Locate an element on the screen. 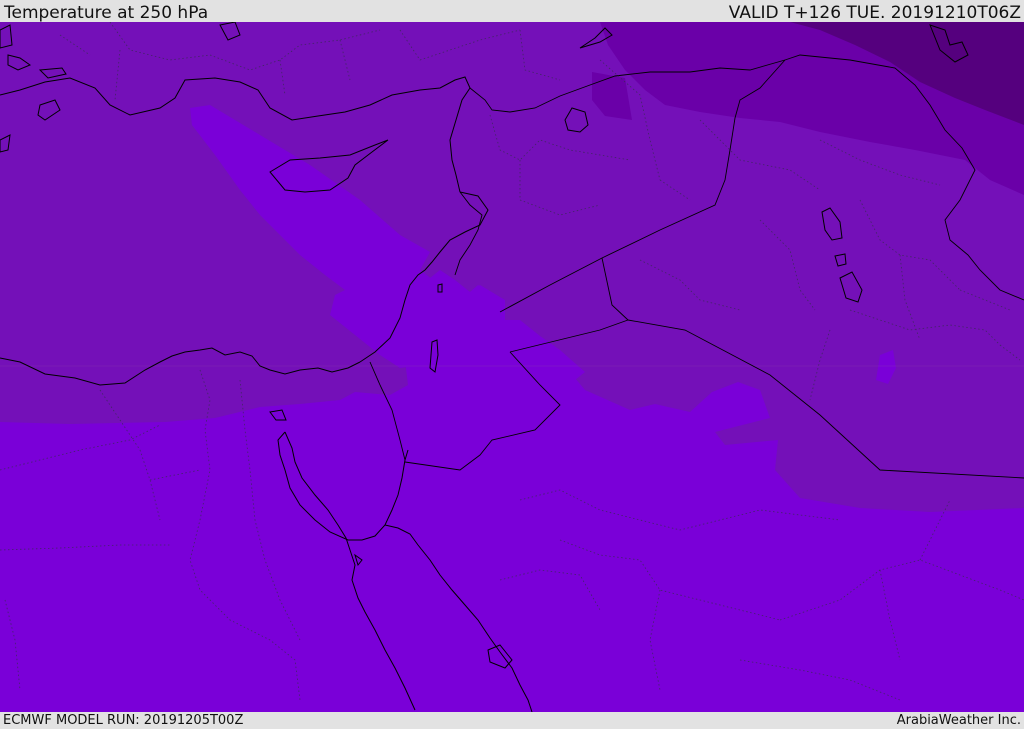 This screenshot has width=1024, height=729. credit-label: ArabiaWeather Inc. is located at coordinates (958, 720).